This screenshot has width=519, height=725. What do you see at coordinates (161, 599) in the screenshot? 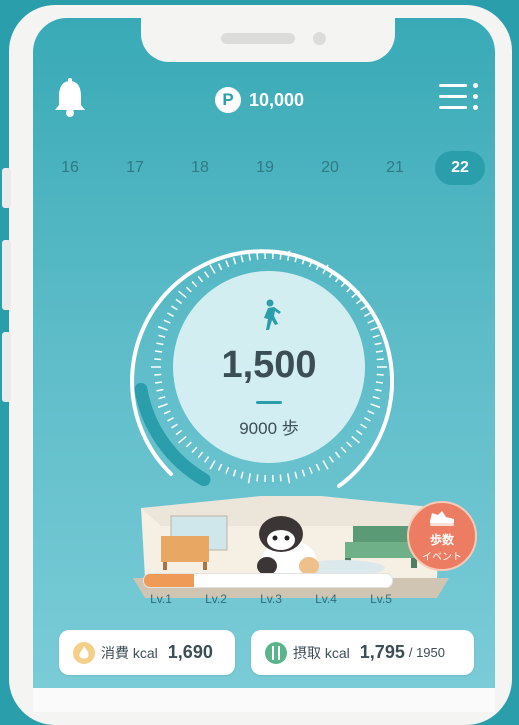
I see `level-label: Lv.1` at bounding box center [161, 599].